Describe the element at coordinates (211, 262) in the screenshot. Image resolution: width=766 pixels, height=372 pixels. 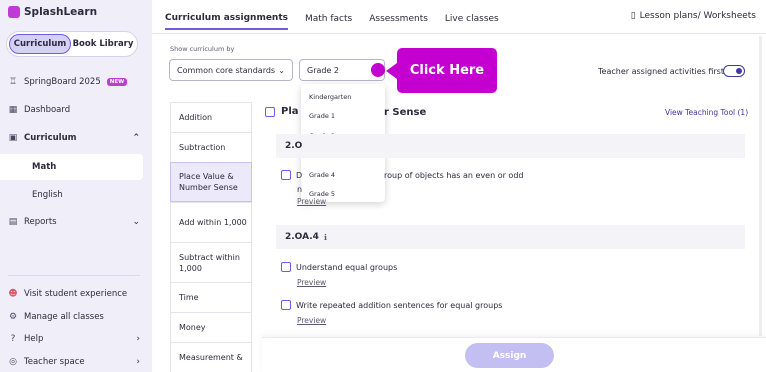
I see `topic-item: Subtract within 1,000` at that location.